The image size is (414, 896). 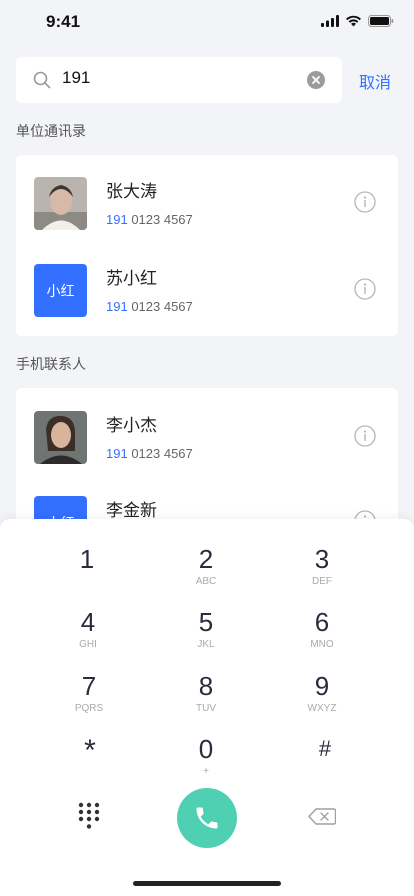 What do you see at coordinates (353, 21) in the screenshot?
I see `wifi-icon` at bounding box center [353, 21].